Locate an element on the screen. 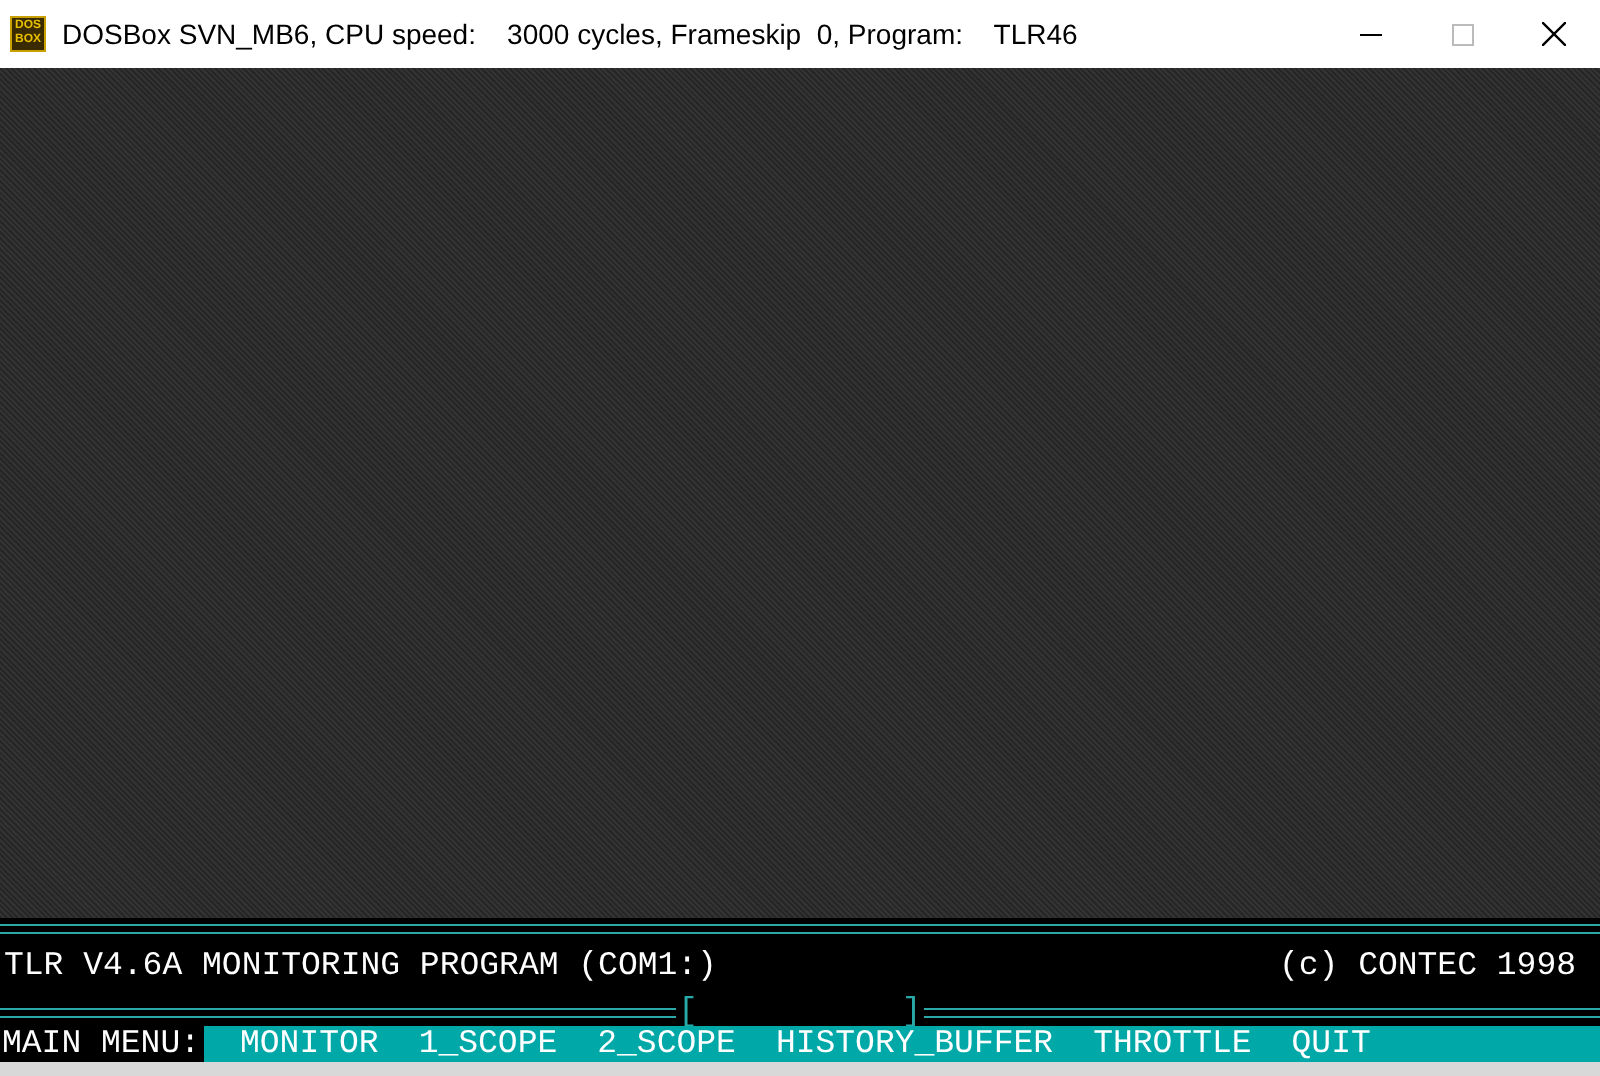 The image size is (1600, 1076). maximize-icon is located at coordinates (1462, 34).